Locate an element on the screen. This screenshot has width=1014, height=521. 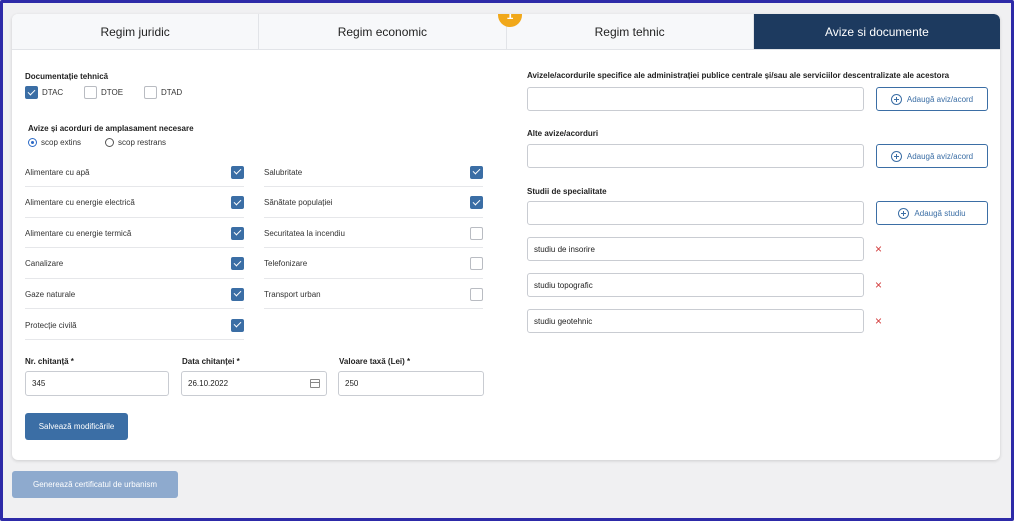
dtad-checkbox is located at coordinates (150, 92).